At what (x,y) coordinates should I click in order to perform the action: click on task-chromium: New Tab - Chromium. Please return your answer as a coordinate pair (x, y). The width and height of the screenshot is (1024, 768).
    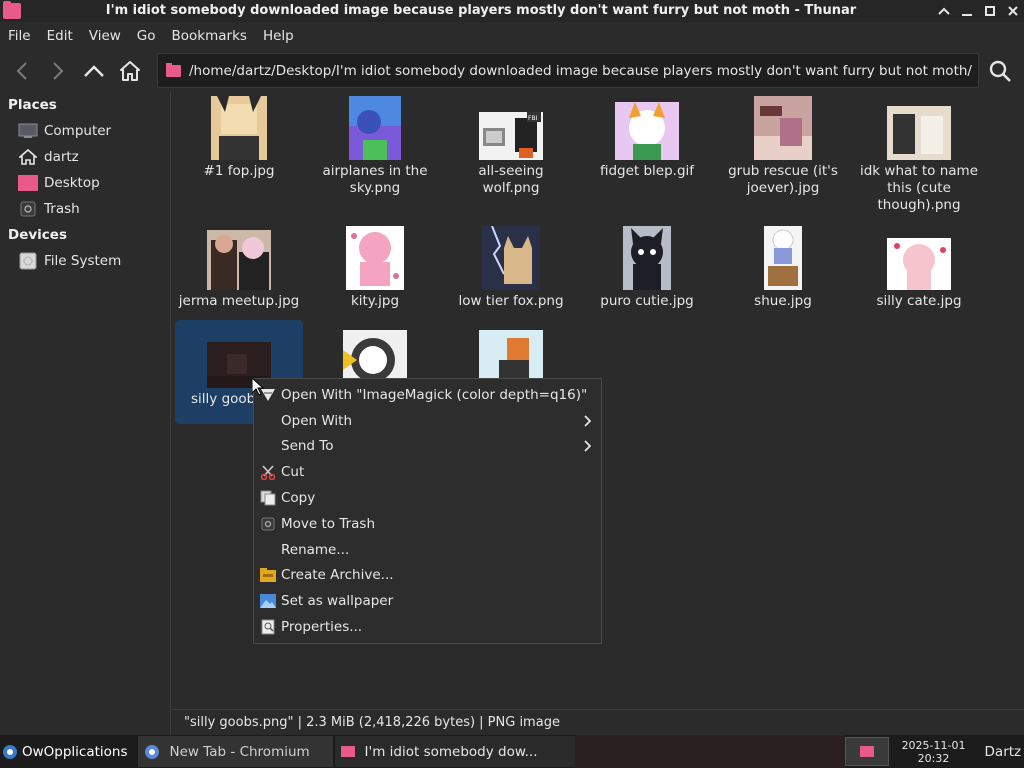
    Looking at the image, I should click on (235, 751).